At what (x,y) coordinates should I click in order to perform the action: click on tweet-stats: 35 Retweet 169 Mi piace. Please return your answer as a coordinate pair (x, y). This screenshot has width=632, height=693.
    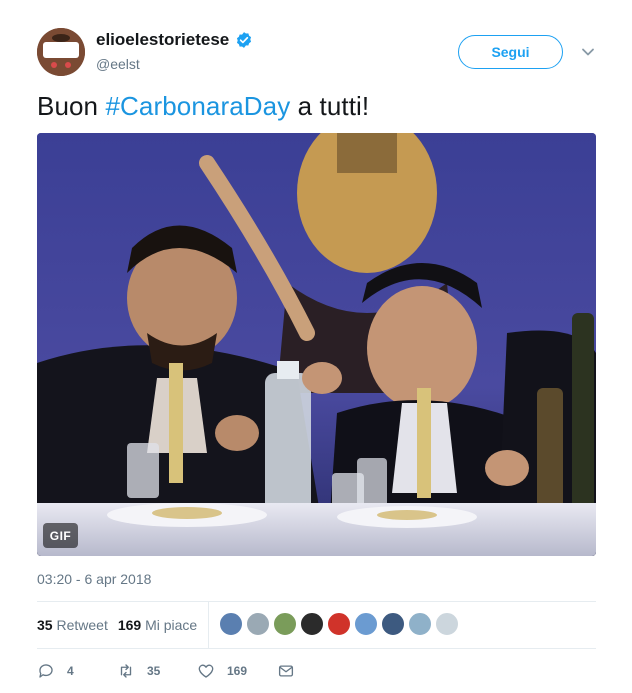
    Looking at the image, I should click on (122, 625).